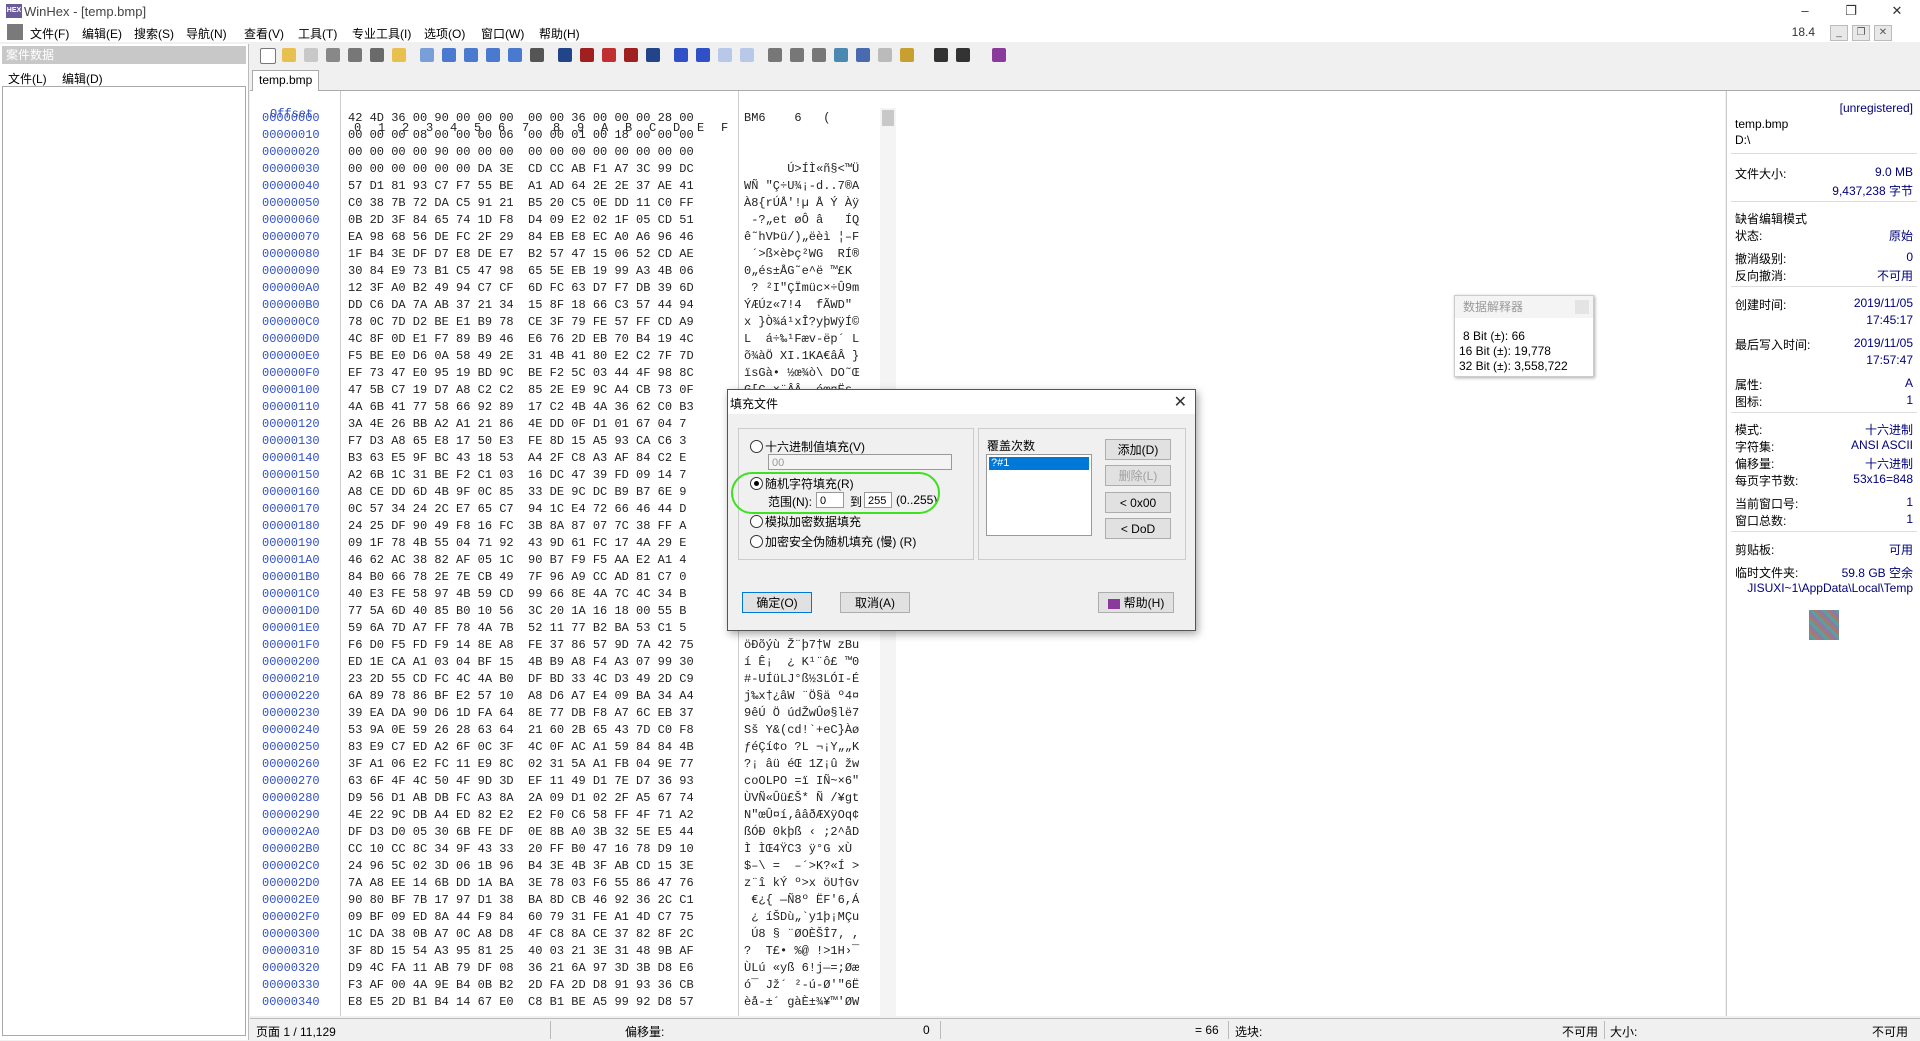  I want to click on properties-icon, so click(377, 55).